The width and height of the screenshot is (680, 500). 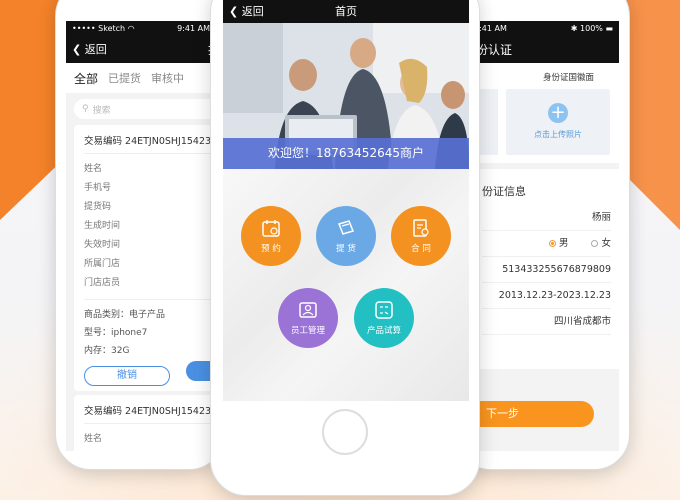 I want to click on nav-bar: ❮ 返回 提货, so click(x=141, y=49).